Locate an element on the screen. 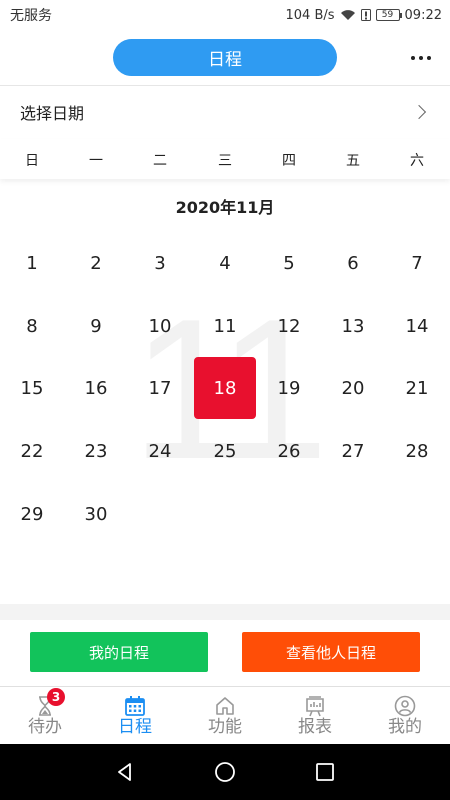 This screenshot has height=800, width=450. tab-mine: 我的 is located at coordinates (405, 716).